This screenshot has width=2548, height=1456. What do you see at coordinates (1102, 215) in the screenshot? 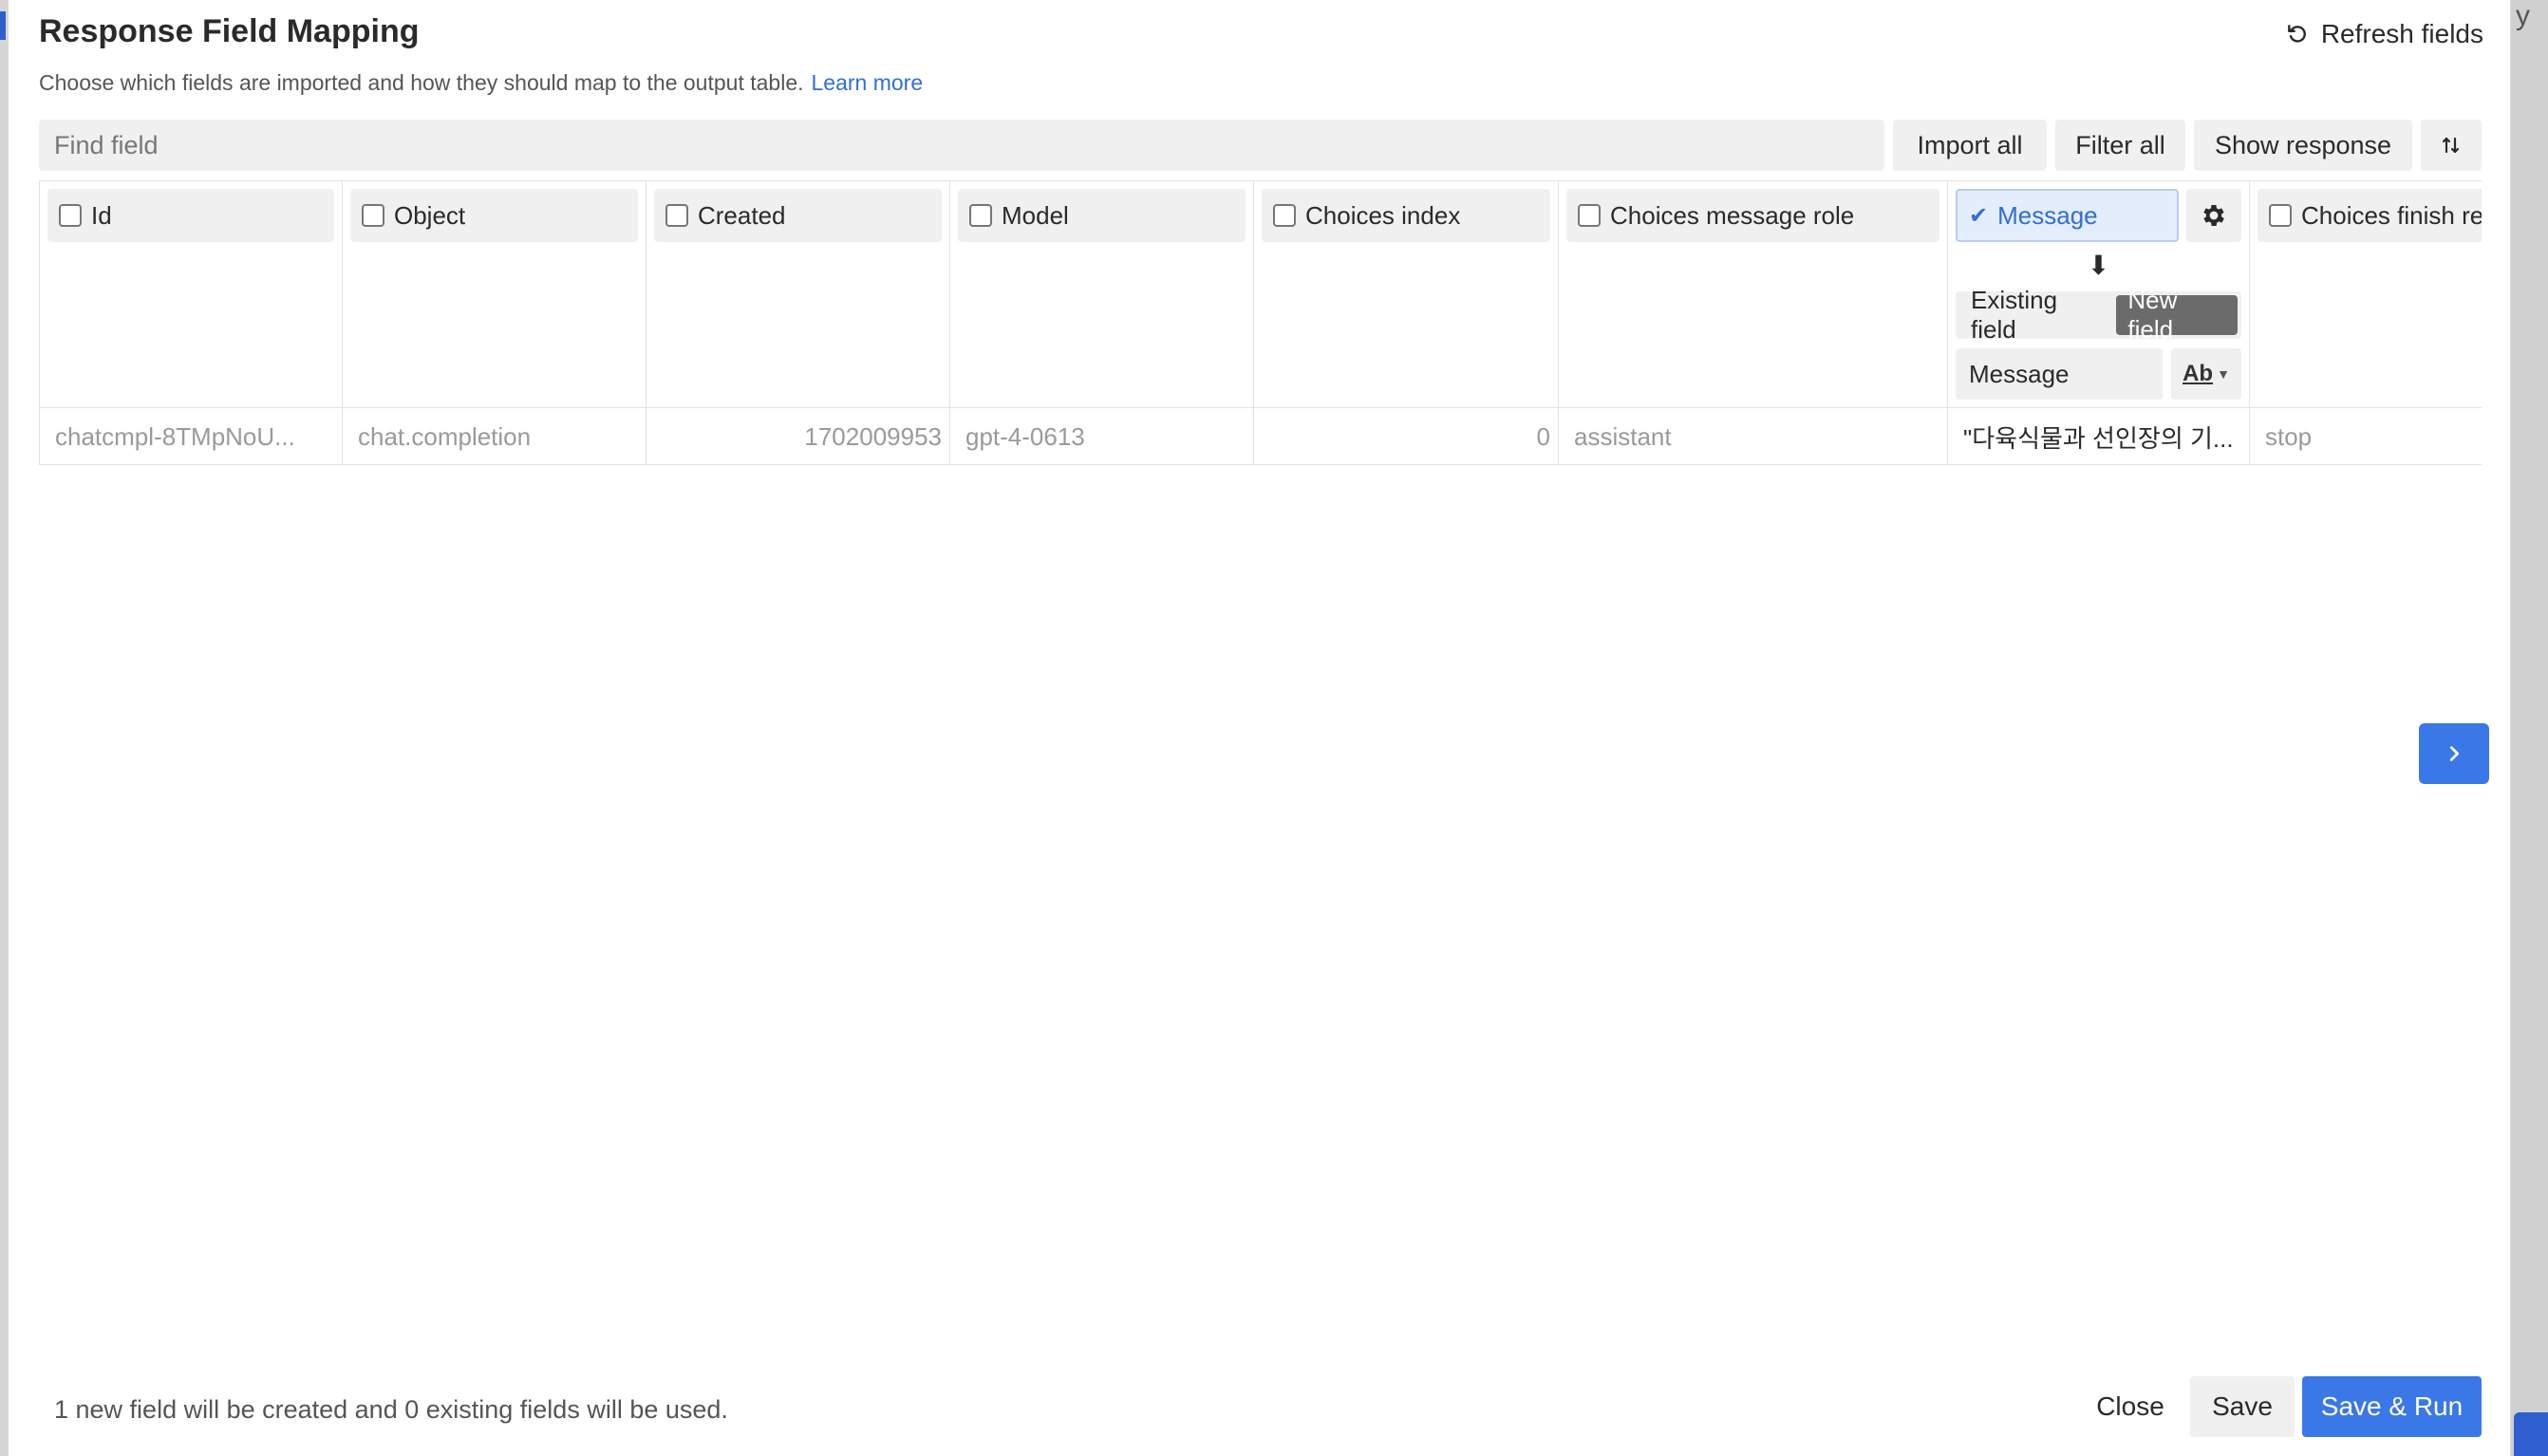
I see `column-header: Model` at bounding box center [1102, 215].